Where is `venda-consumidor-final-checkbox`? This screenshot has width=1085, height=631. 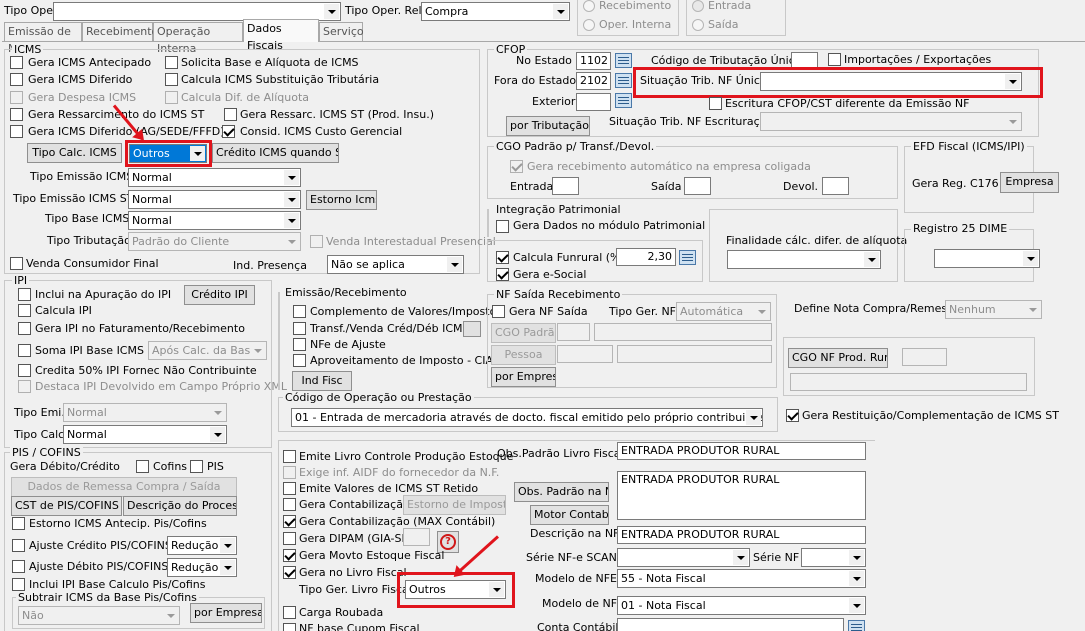 venda-consumidor-final-checkbox is located at coordinates (16, 263).